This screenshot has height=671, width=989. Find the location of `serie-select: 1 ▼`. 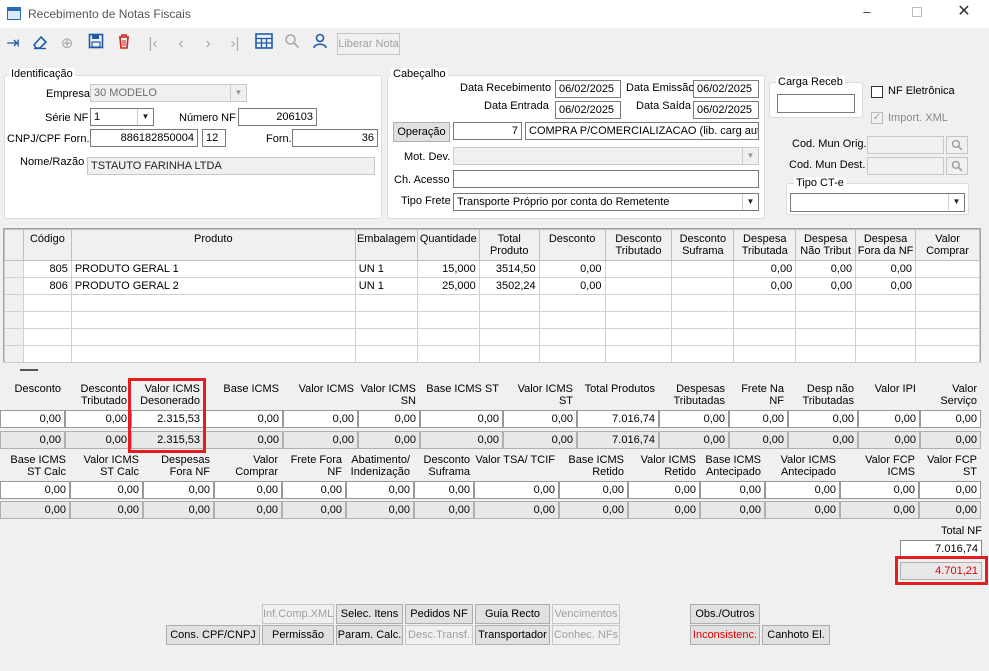

serie-select: 1 ▼ is located at coordinates (122, 117).